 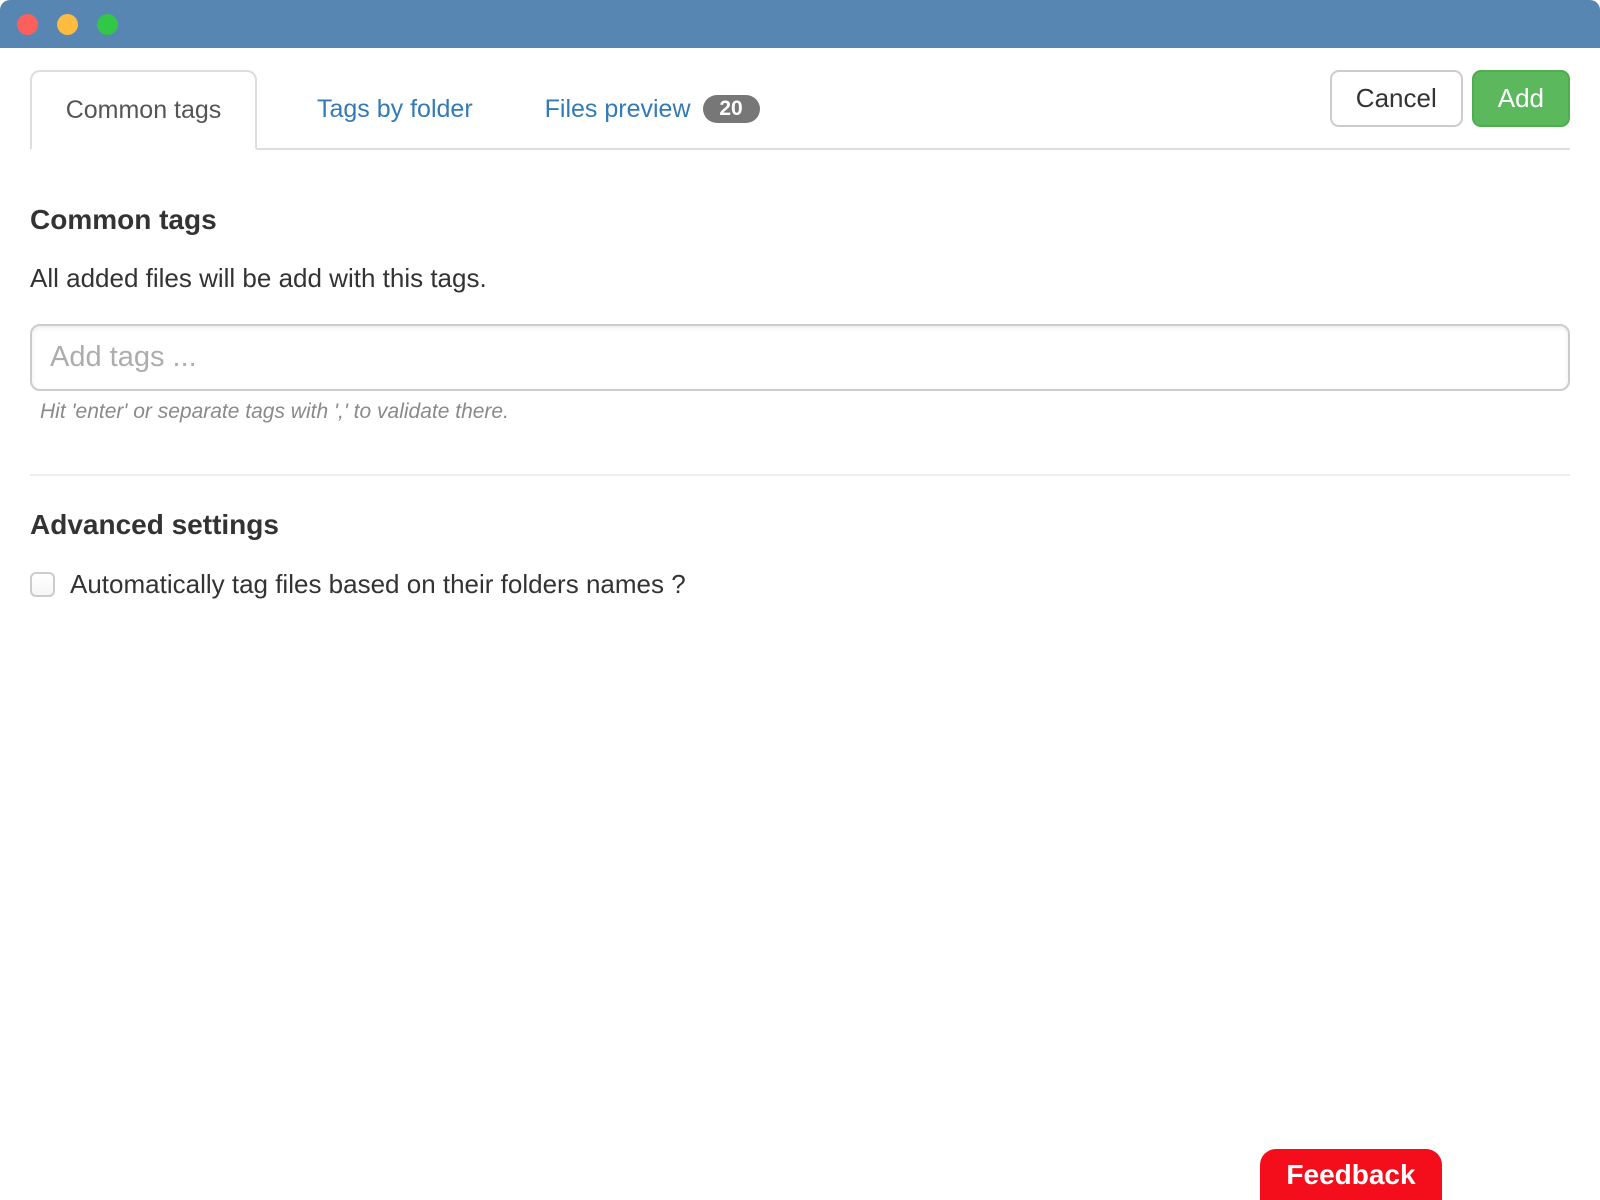 I want to click on tab-tags-by-folder-label: Tags by folder, so click(x=395, y=108).